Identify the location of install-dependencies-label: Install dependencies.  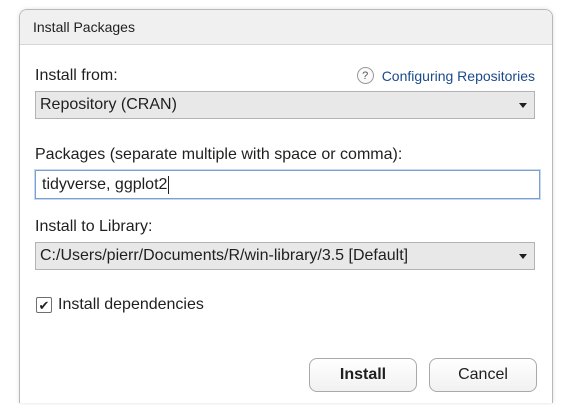
(131, 305).